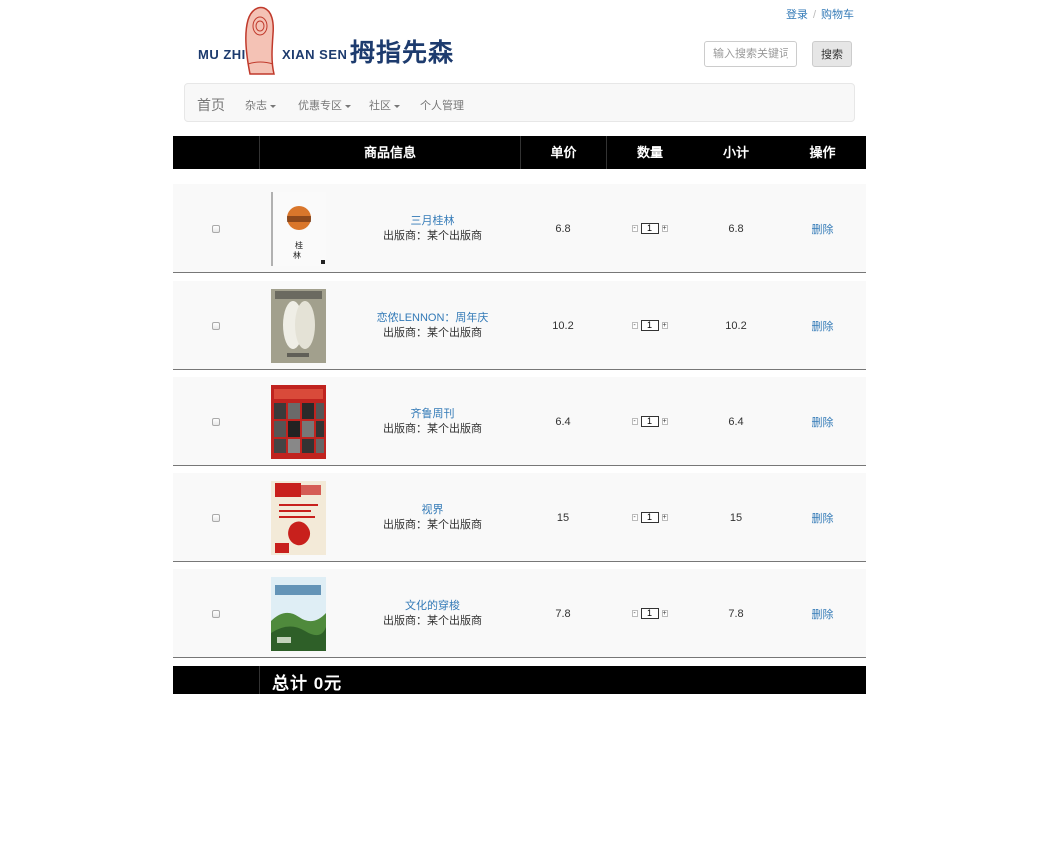  I want to click on row-unit-price: 7.8, so click(563, 613).